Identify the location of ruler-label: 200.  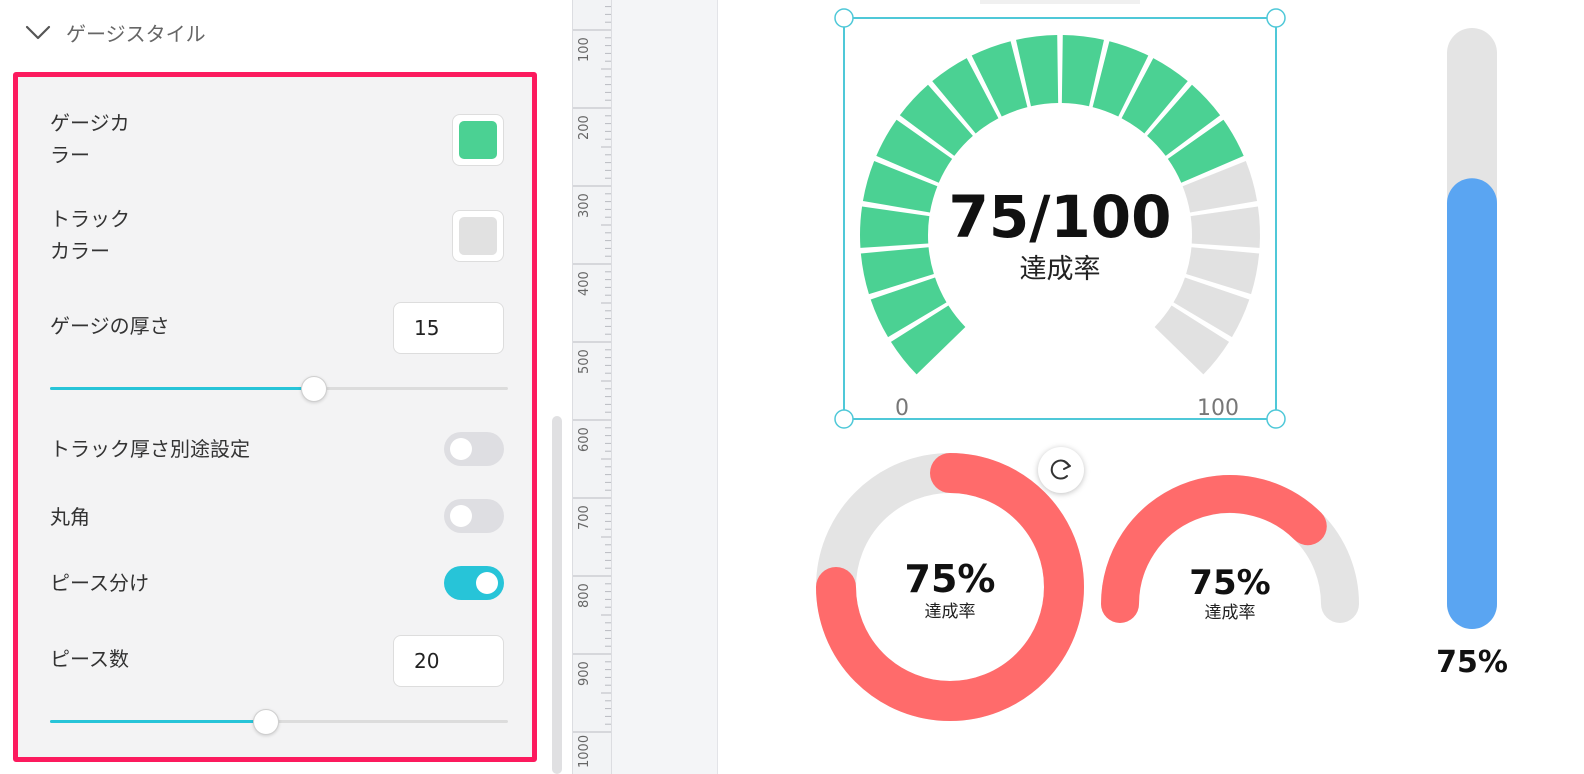
(584, 127).